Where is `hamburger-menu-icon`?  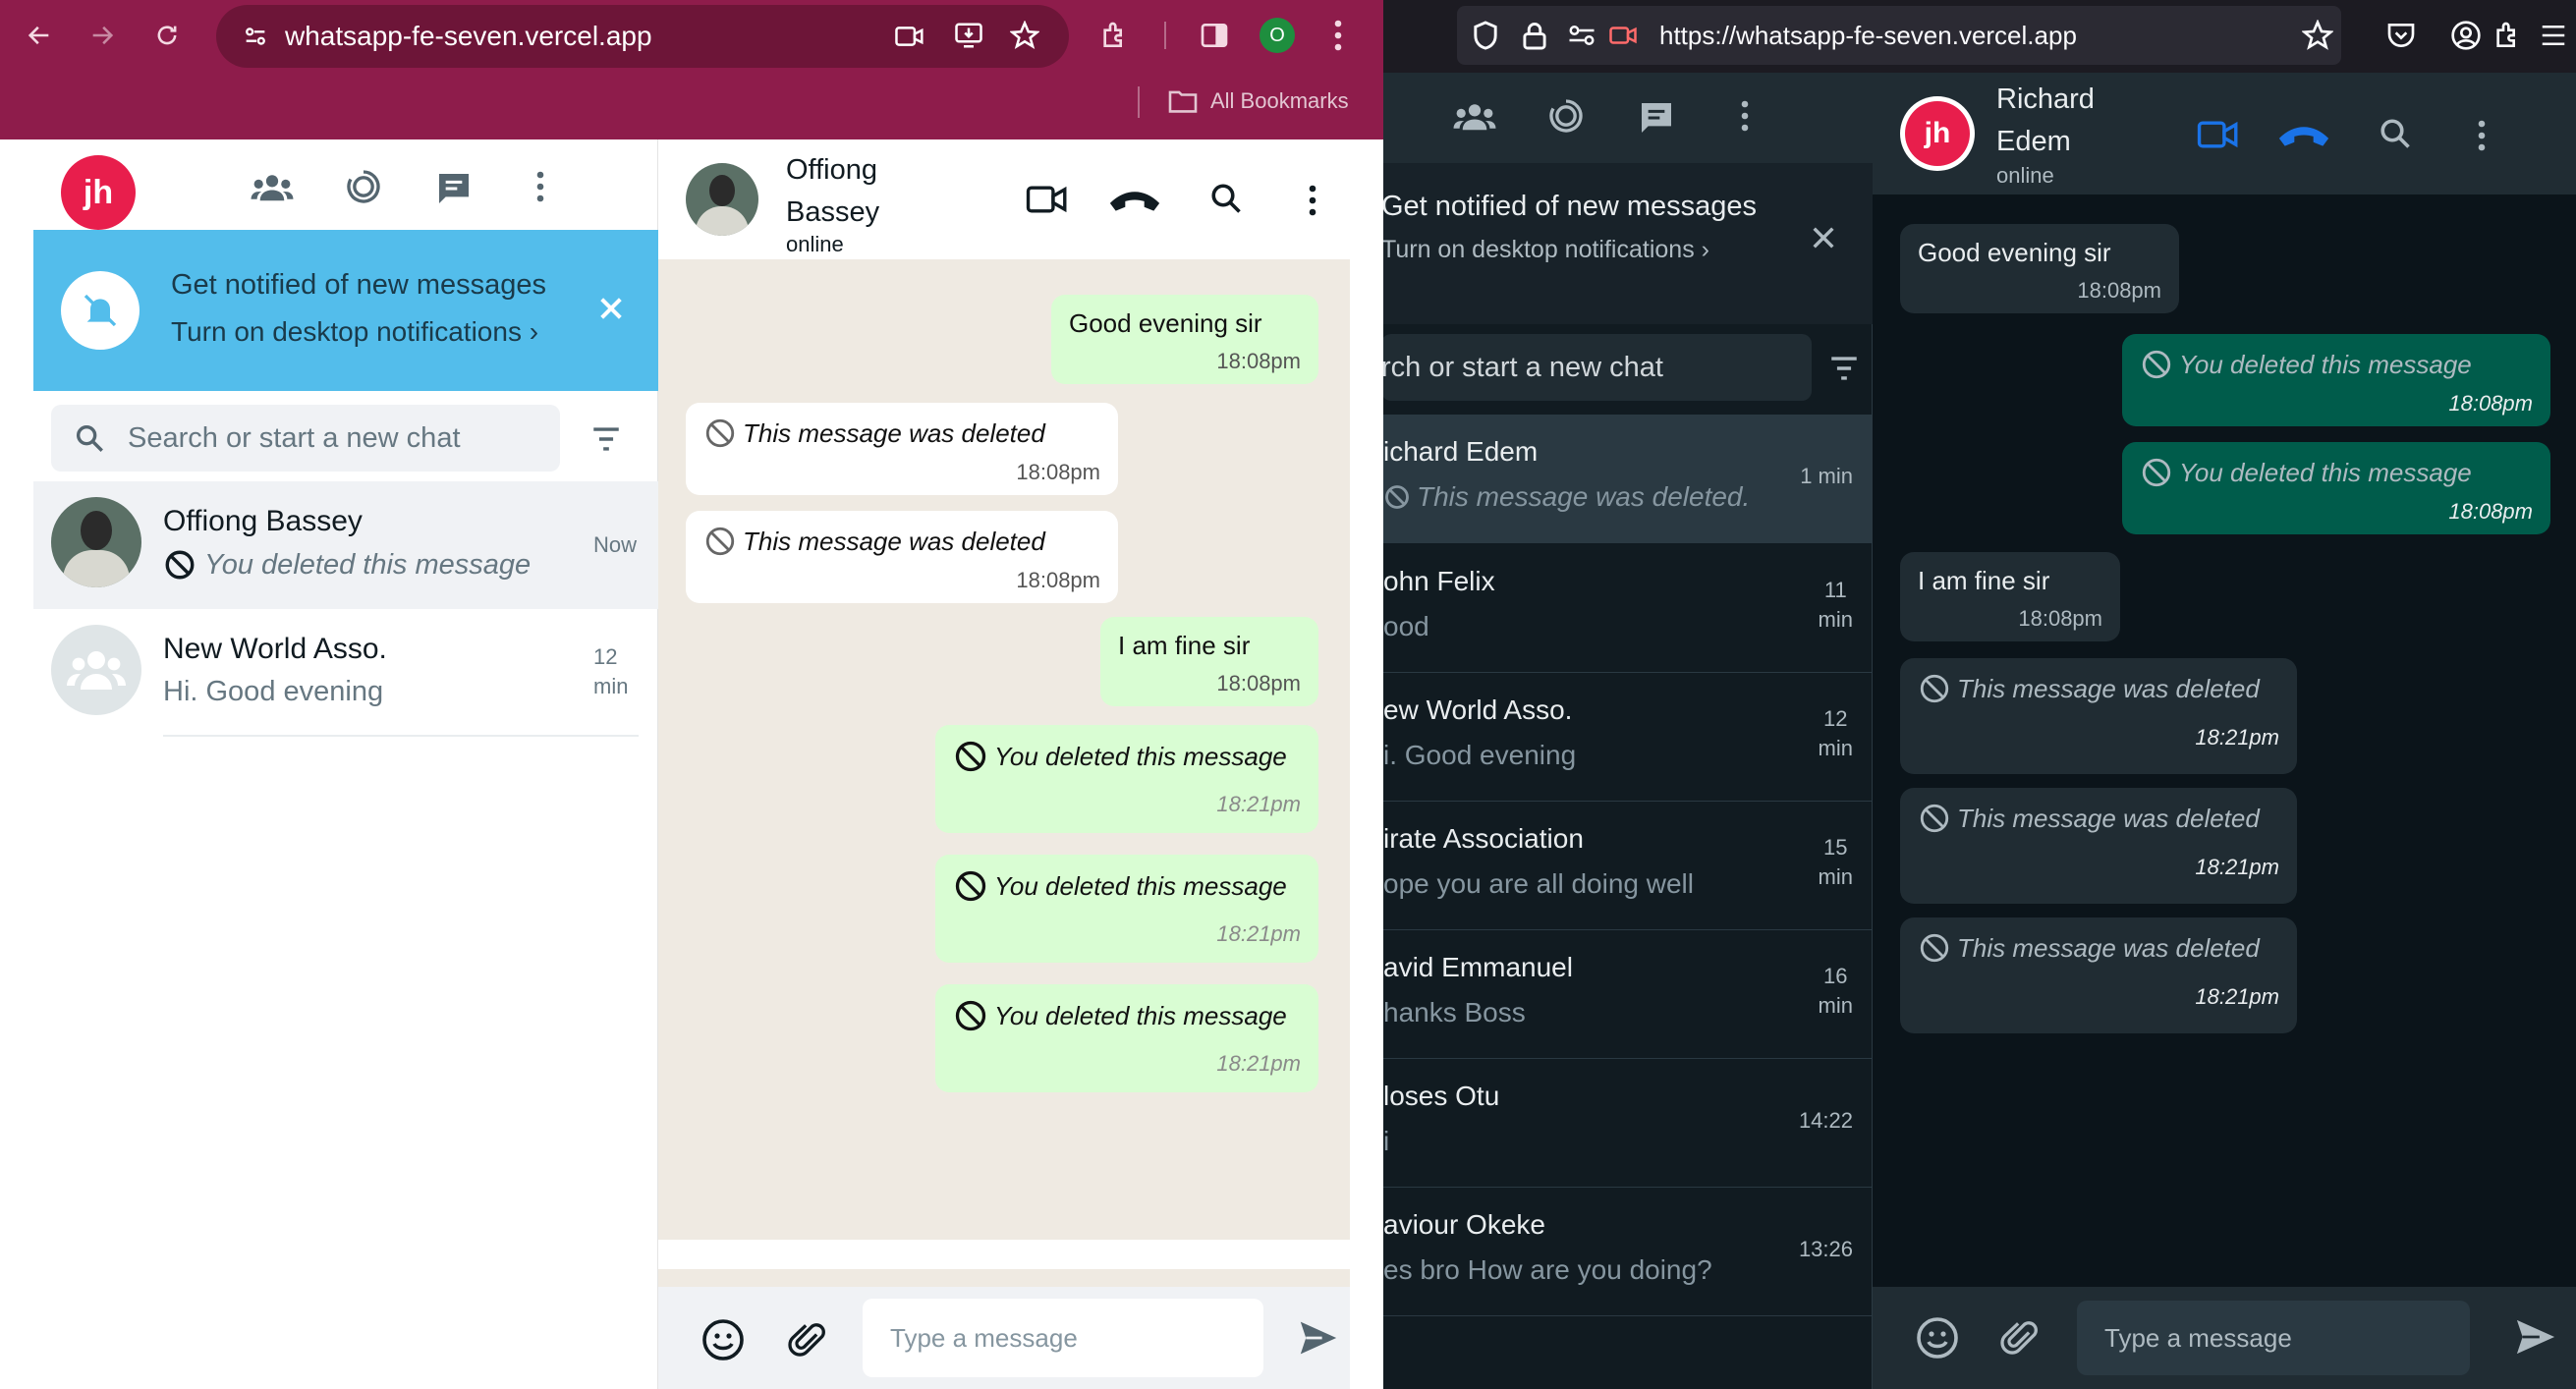 hamburger-menu-icon is located at coordinates (2553, 35).